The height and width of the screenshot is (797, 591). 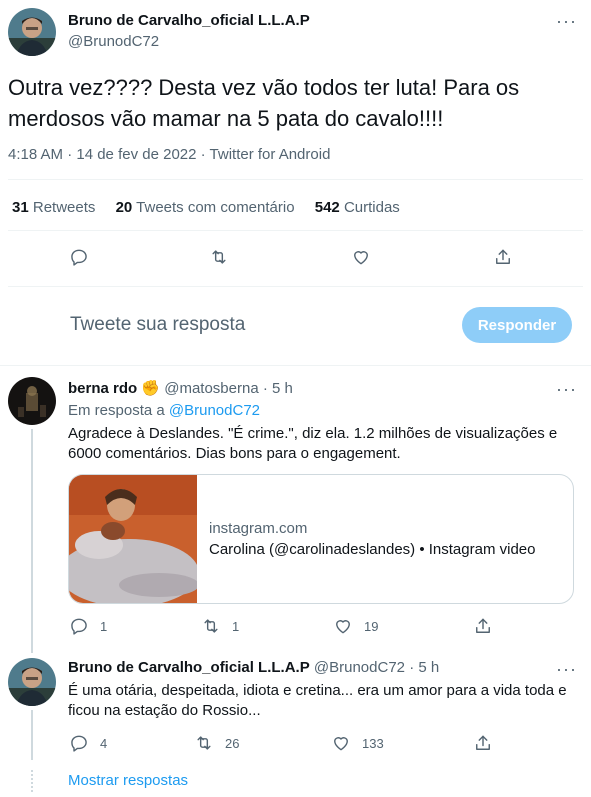 What do you see at coordinates (88, 626) in the screenshot?
I see `reply-button: 1` at bounding box center [88, 626].